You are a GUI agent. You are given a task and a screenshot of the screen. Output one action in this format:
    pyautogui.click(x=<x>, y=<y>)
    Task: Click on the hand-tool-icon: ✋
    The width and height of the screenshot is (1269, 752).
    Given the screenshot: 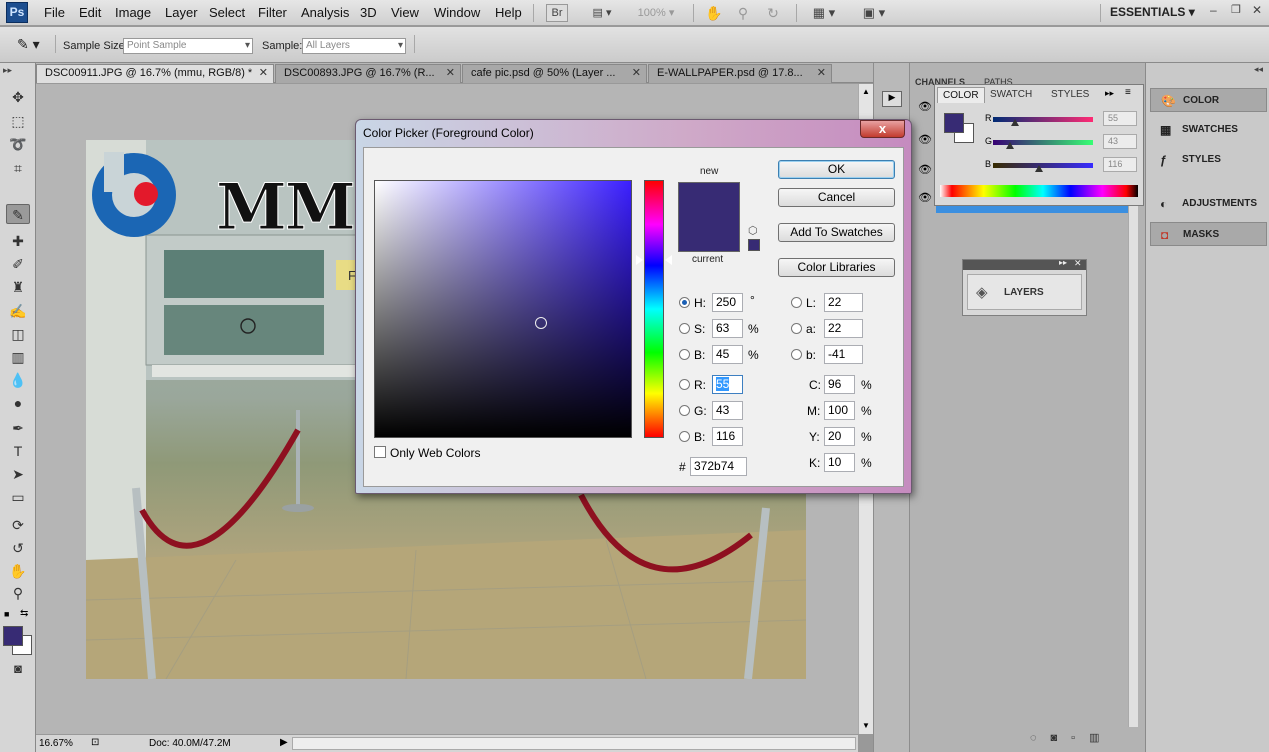 What is the action you would take?
    pyautogui.click(x=18, y=571)
    